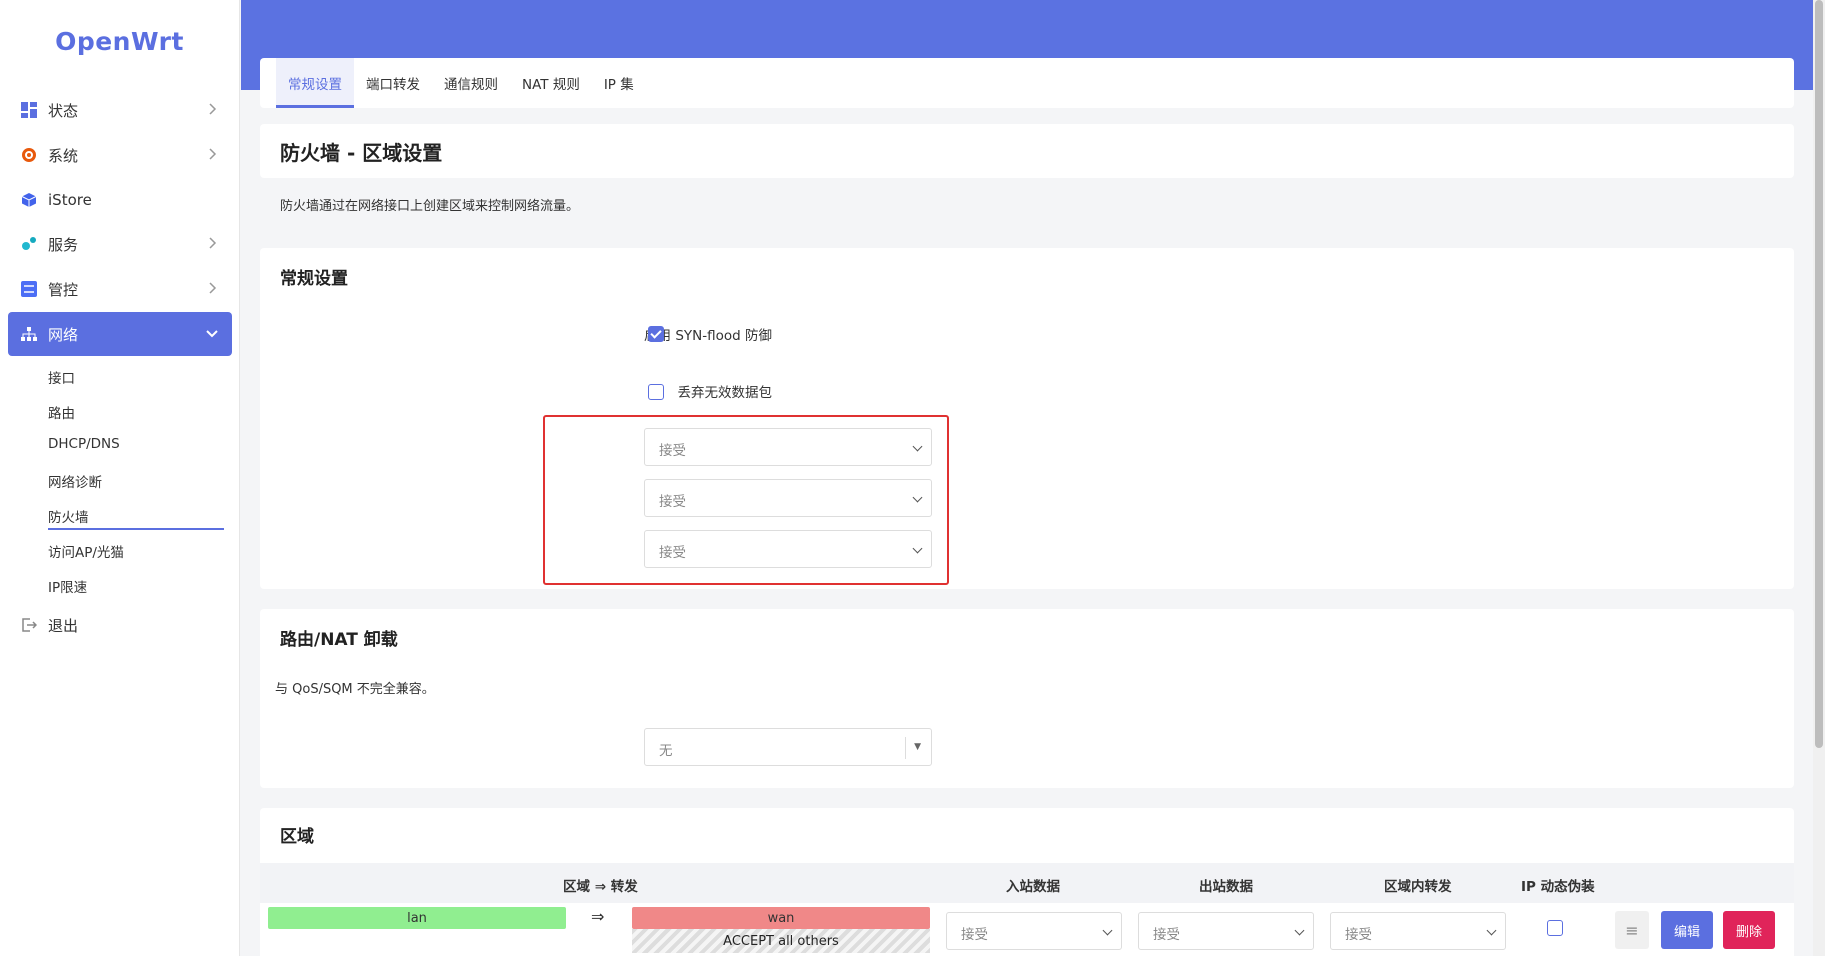 The width and height of the screenshot is (1825, 956). Describe the element at coordinates (905, 748) in the screenshot. I see `select-divider` at that location.